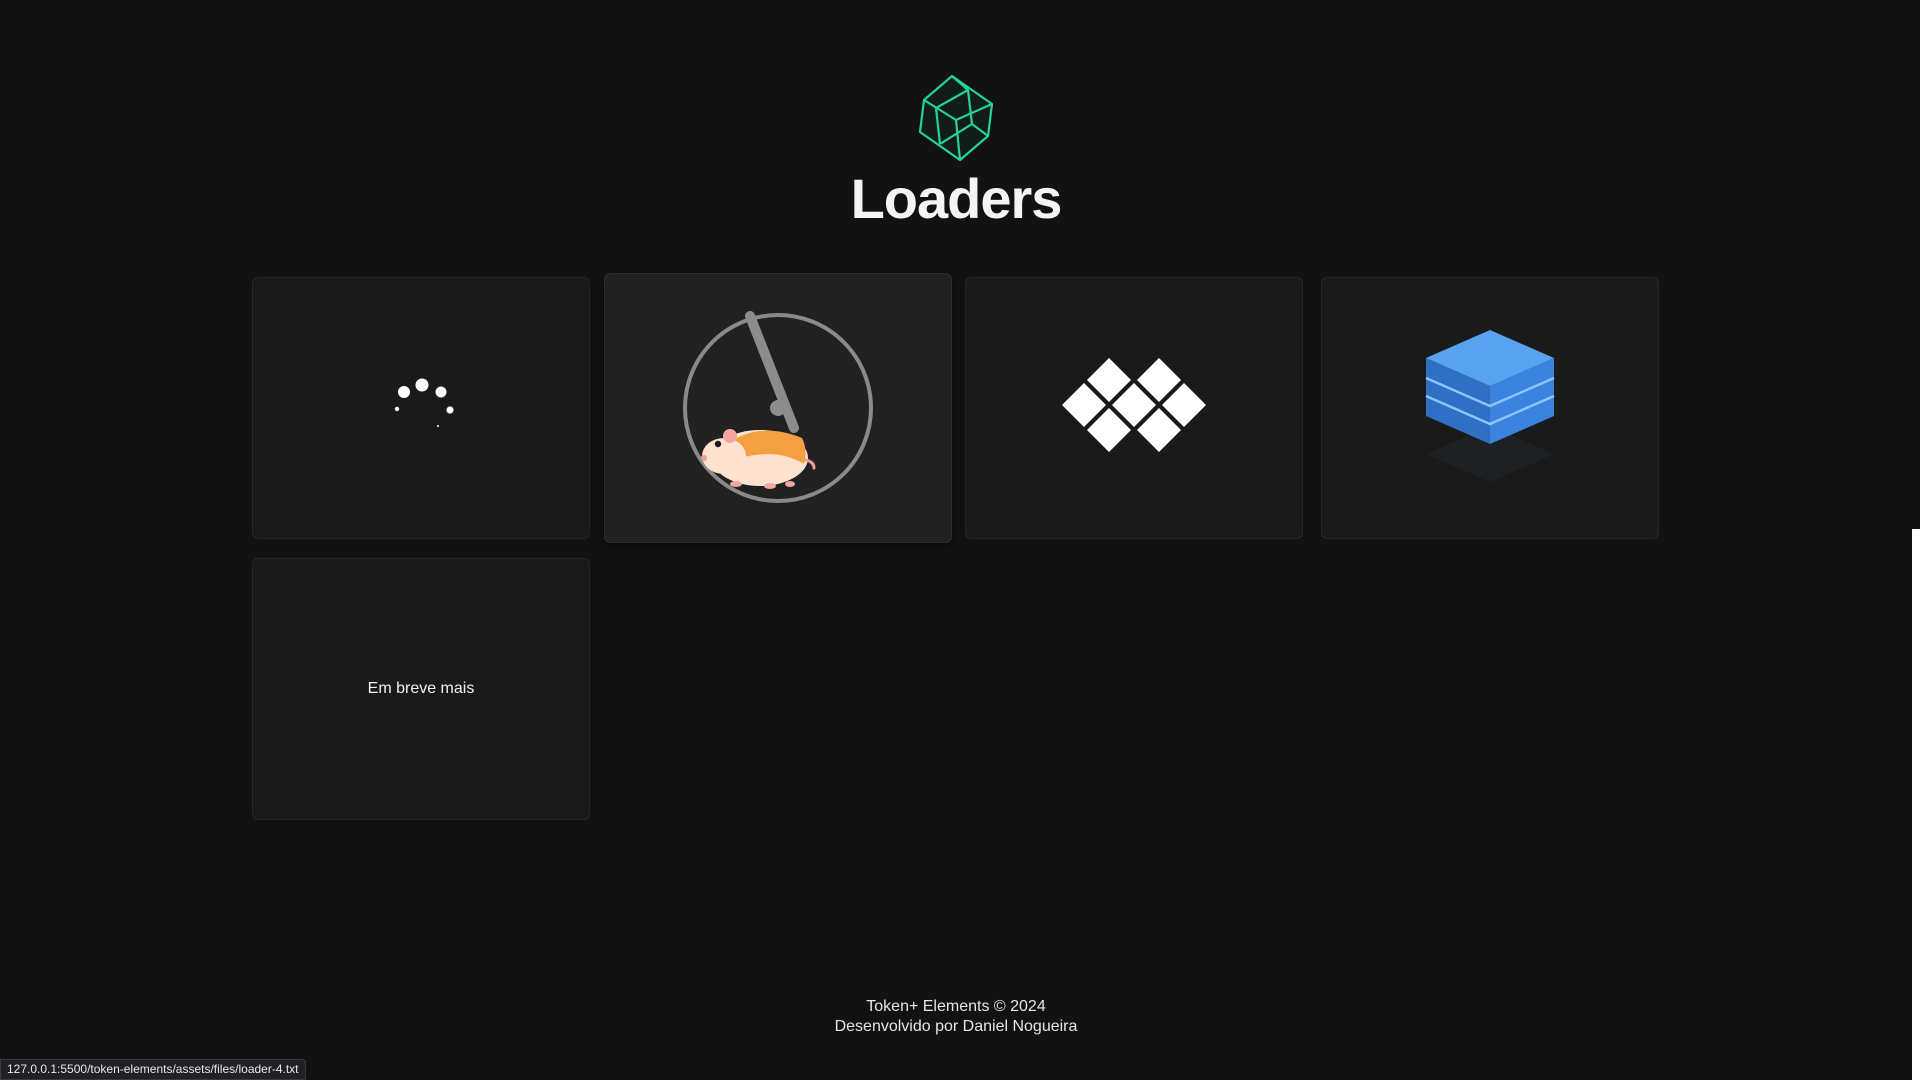 This screenshot has width=1920, height=1080. I want to click on loader-card-dots, so click(421, 408).